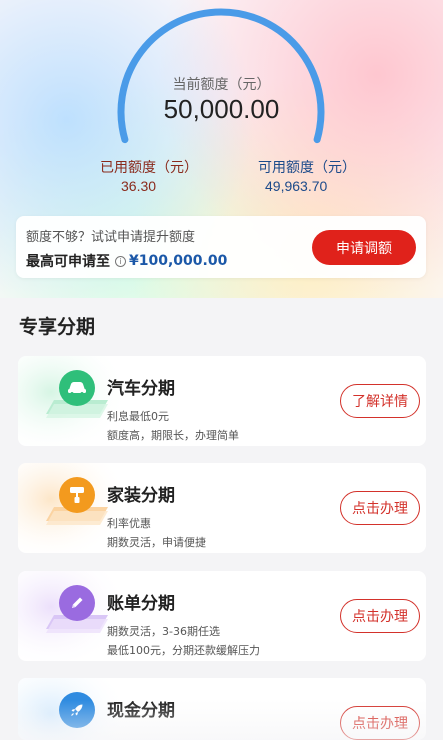 This screenshot has height=740, width=443. Describe the element at coordinates (222, 508) in the screenshot. I see `product-card-home-decor: 家装分期 利率优惠 期数灵活，申请便捷 点击办理` at that location.